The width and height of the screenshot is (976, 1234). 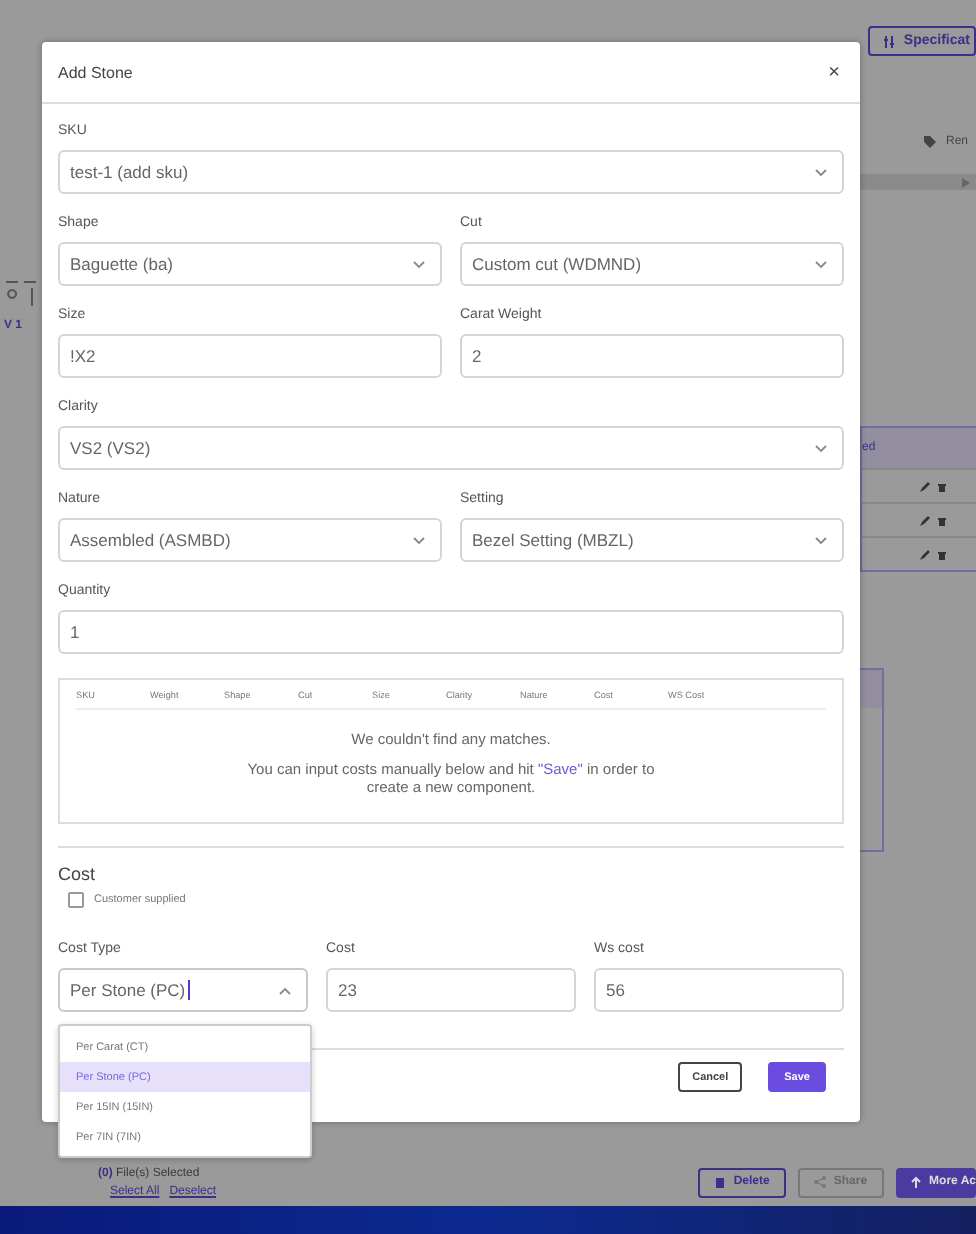 What do you see at coordinates (451, 172) in the screenshot?
I see `select-field: test-1 (add sku)` at bounding box center [451, 172].